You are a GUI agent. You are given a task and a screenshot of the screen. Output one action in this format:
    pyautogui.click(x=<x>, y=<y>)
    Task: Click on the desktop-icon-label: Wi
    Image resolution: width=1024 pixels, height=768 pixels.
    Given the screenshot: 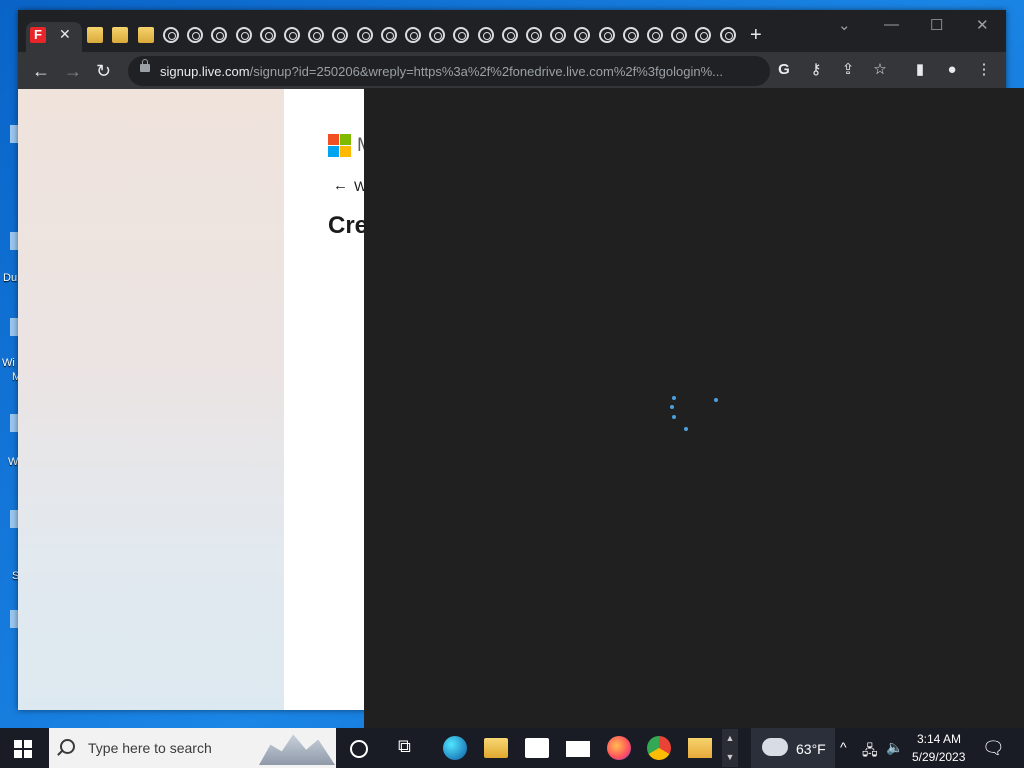 What is the action you would take?
    pyautogui.click(x=8, y=363)
    